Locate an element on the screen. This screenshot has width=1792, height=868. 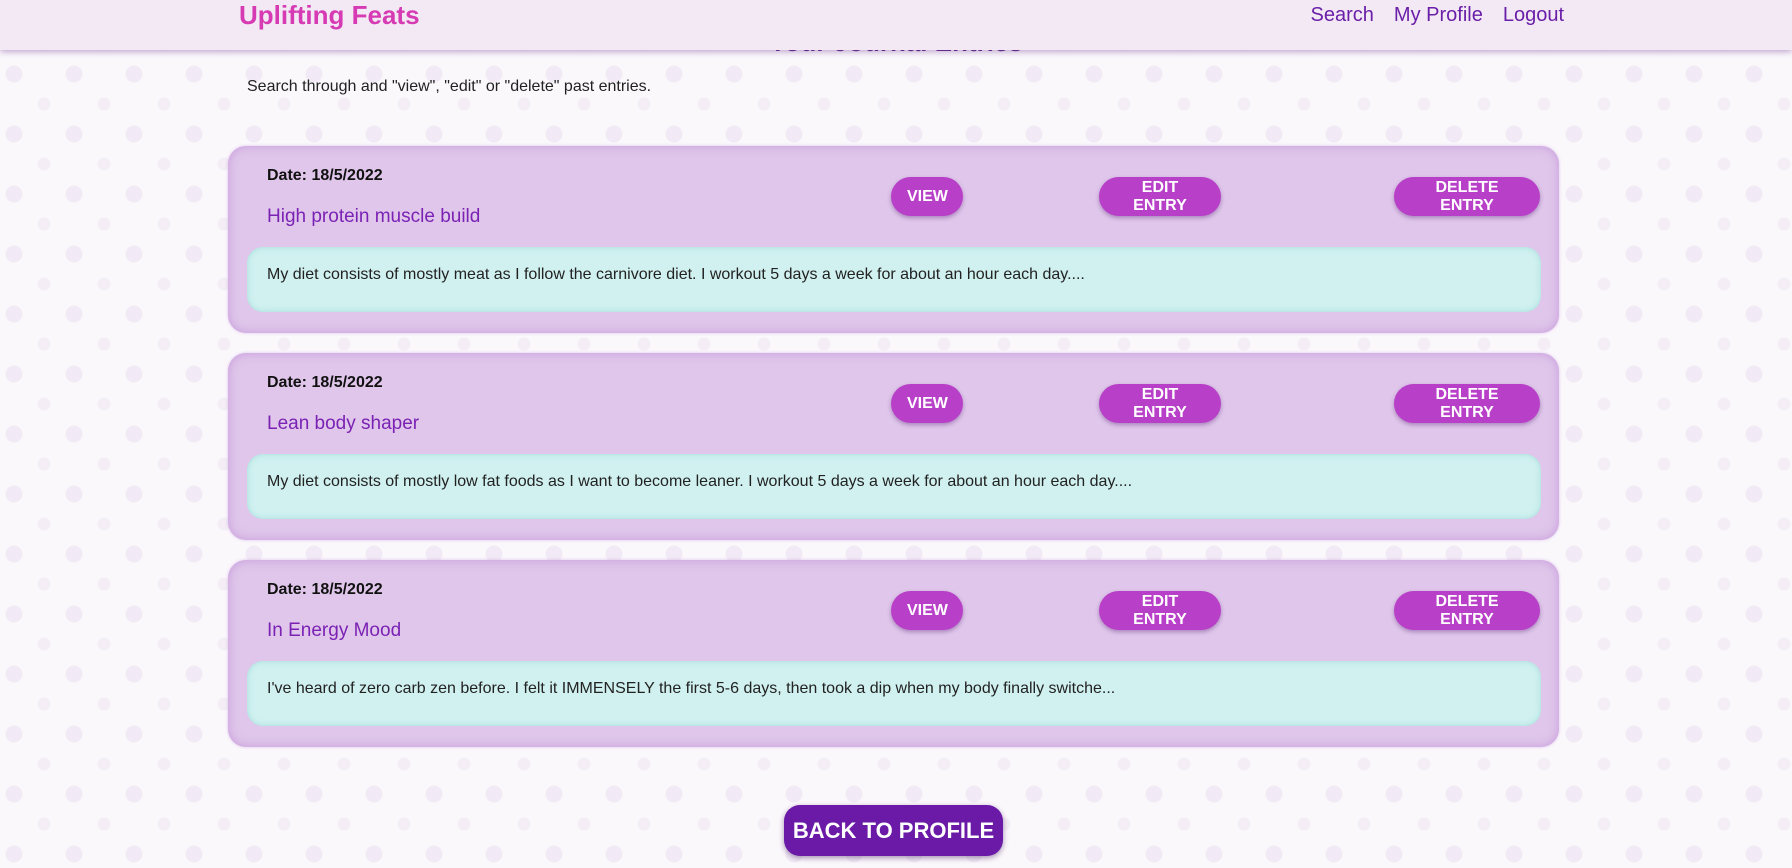
back-to-profile-button: BACK TO PROFILE is located at coordinates (893, 830).